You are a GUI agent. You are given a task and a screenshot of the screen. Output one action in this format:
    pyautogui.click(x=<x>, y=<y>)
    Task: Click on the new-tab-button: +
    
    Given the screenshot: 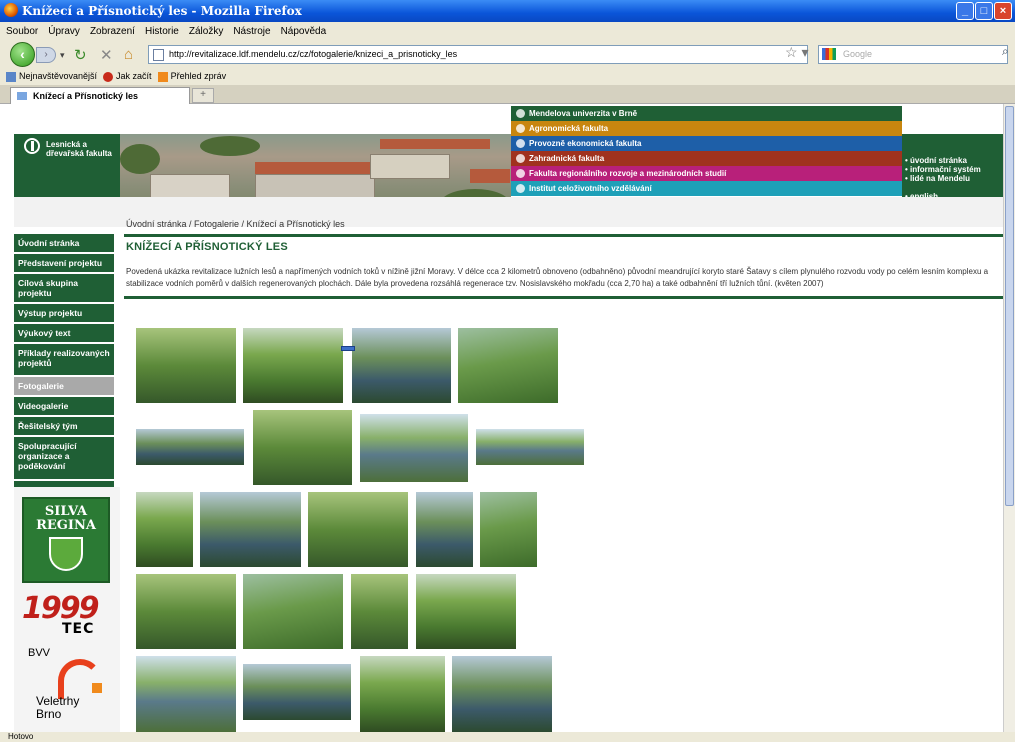 What is the action you would take?
    pyautogui.click(x=203, y=95)
    